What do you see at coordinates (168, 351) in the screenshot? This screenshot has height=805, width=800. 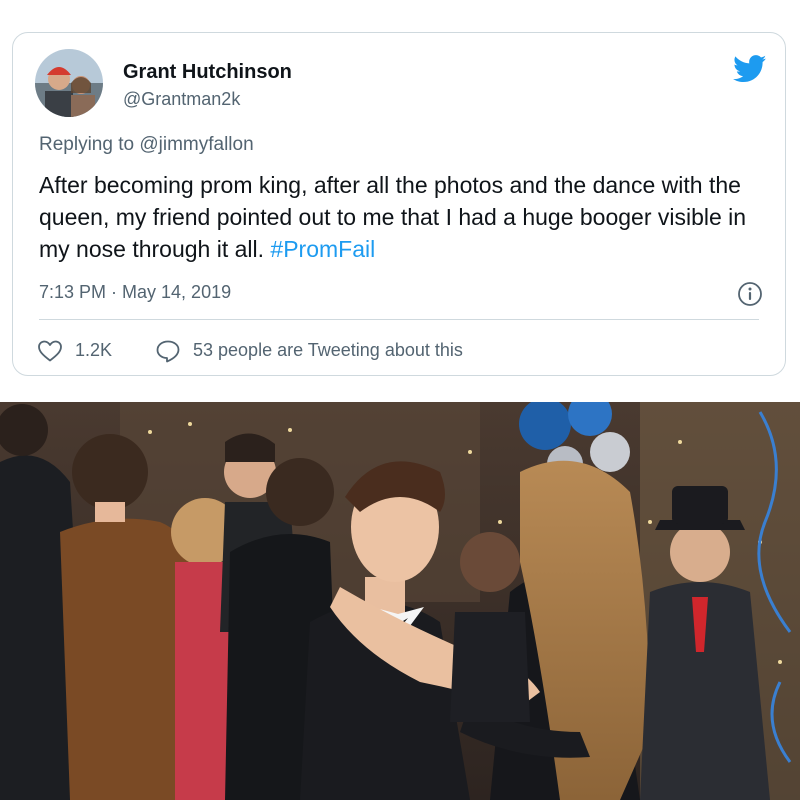 I see `speech-bubble-icon` at bounding box center [168, 351].